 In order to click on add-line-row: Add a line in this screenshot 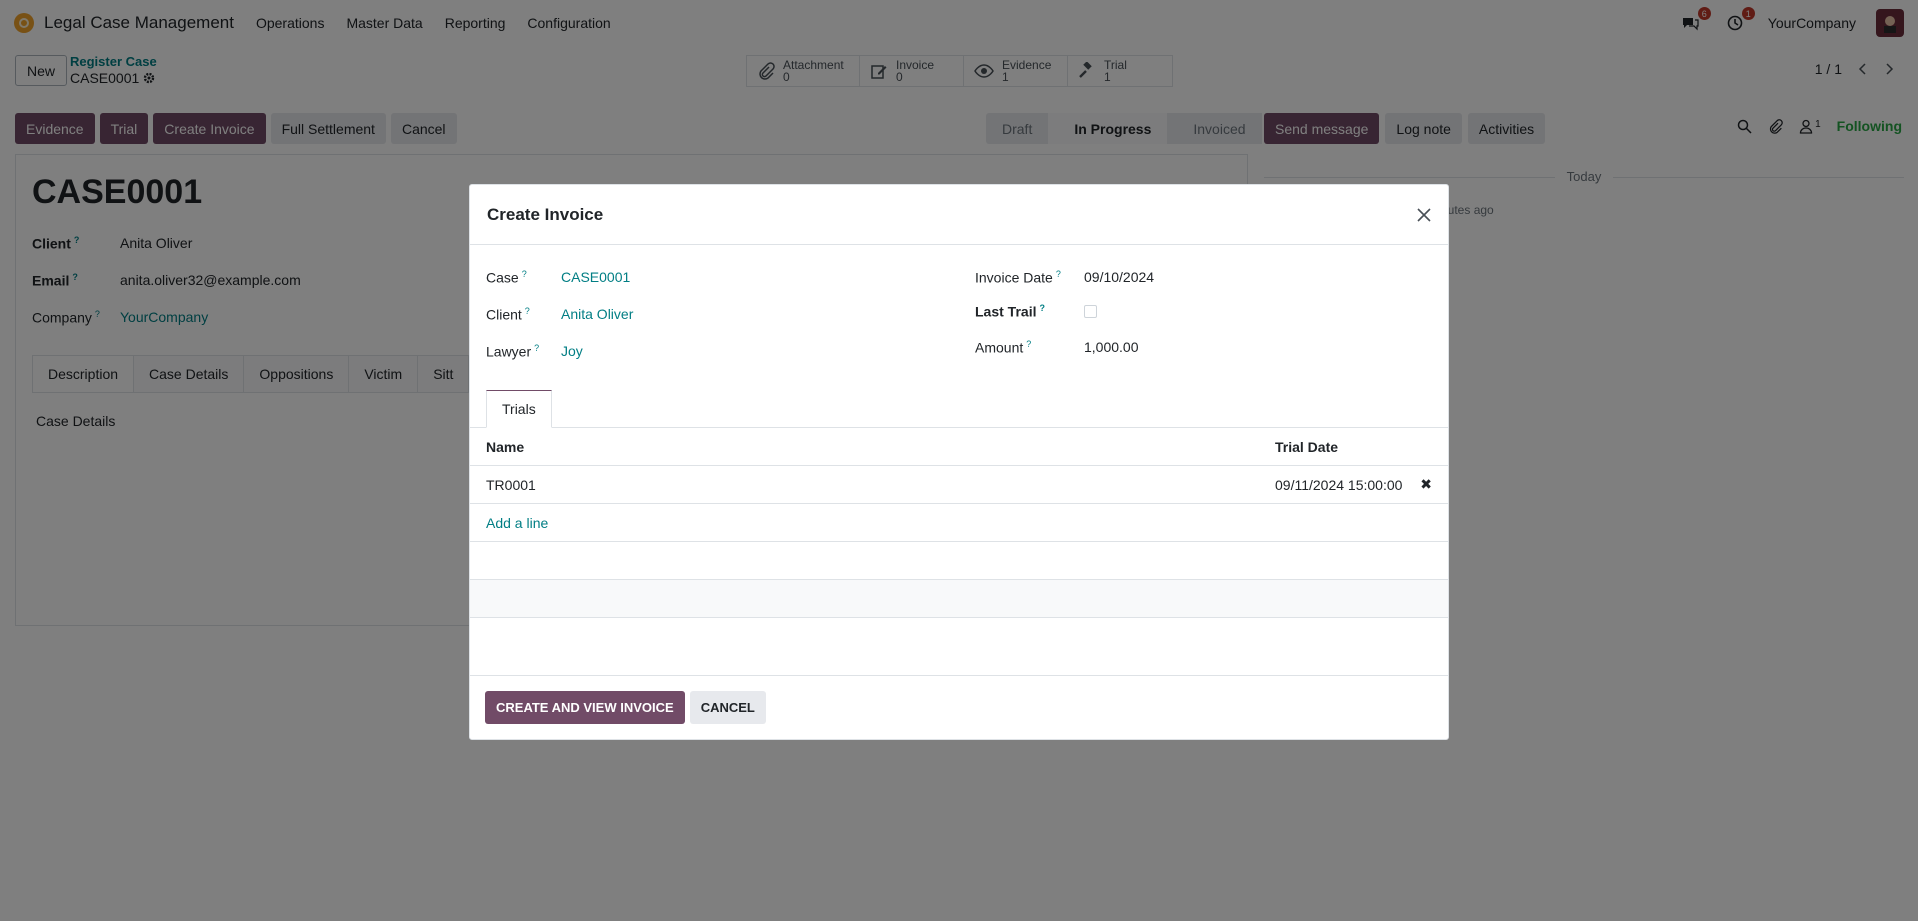, I will do `click(959, 523)`.